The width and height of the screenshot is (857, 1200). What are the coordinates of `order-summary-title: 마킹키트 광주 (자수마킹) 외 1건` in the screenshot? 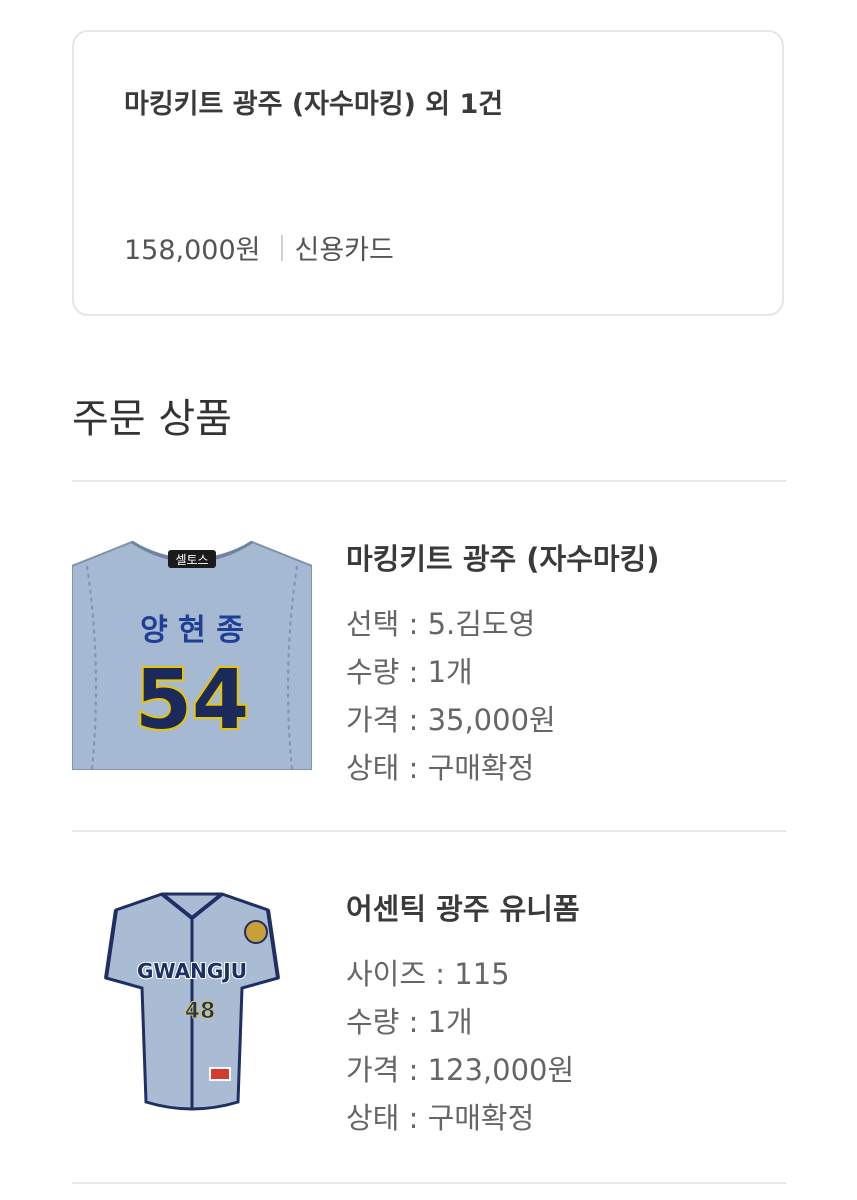 It's located at (314, 104).